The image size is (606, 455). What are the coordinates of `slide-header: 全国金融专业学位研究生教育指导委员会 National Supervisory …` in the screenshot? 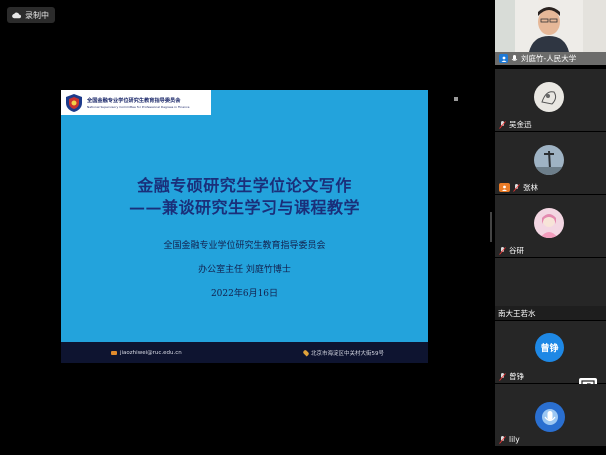 It's located at (136, 102).